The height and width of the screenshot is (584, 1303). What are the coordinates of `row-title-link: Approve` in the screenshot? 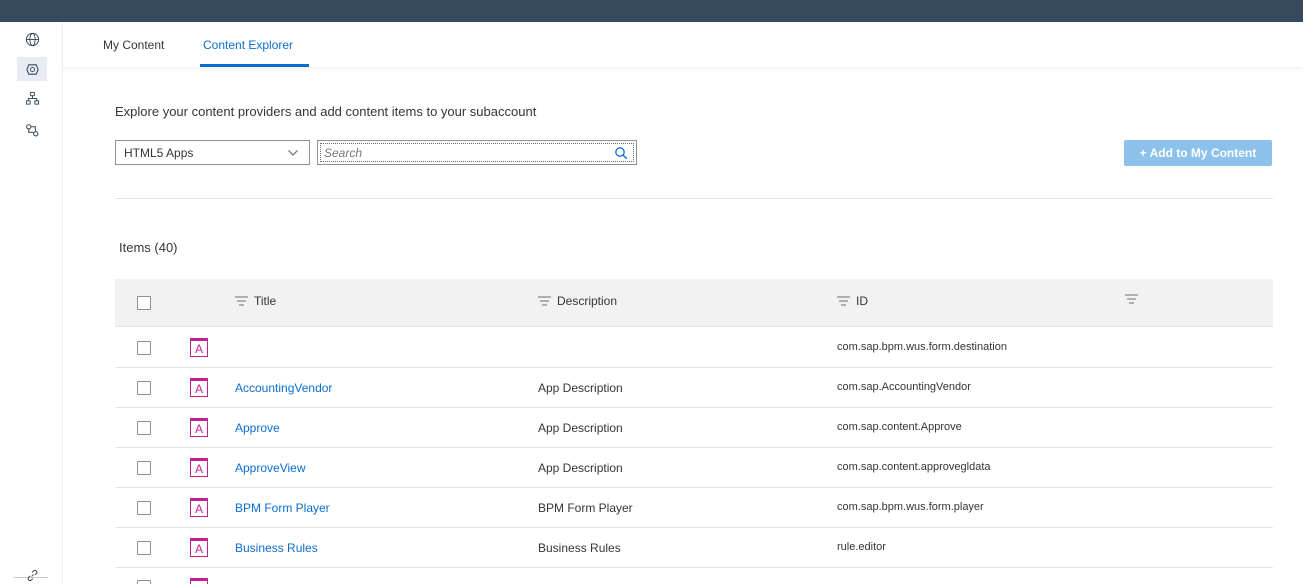 It's located at (257, 428).